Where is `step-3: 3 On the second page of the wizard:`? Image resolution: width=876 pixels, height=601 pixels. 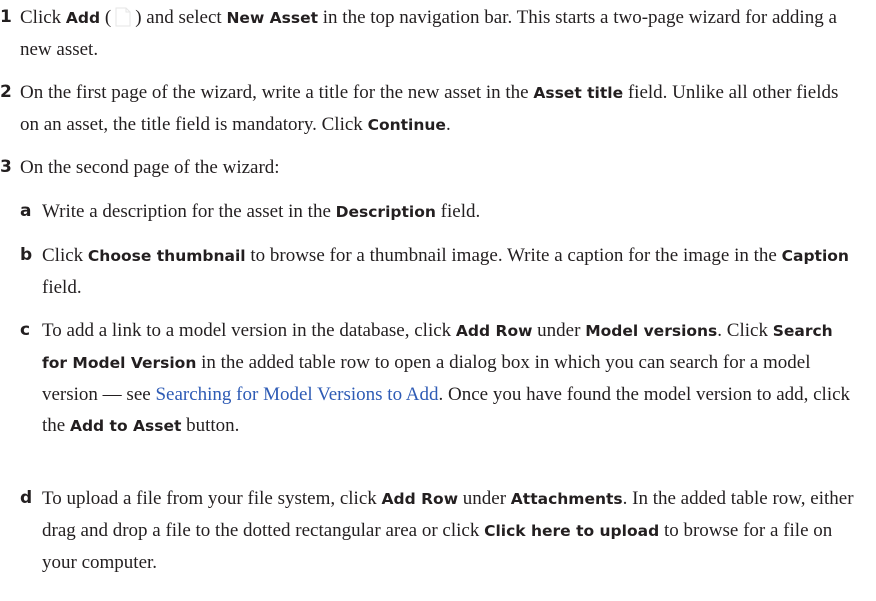
step-3: 3 On the second page of the wizard: is located at coordinates (430, 167).